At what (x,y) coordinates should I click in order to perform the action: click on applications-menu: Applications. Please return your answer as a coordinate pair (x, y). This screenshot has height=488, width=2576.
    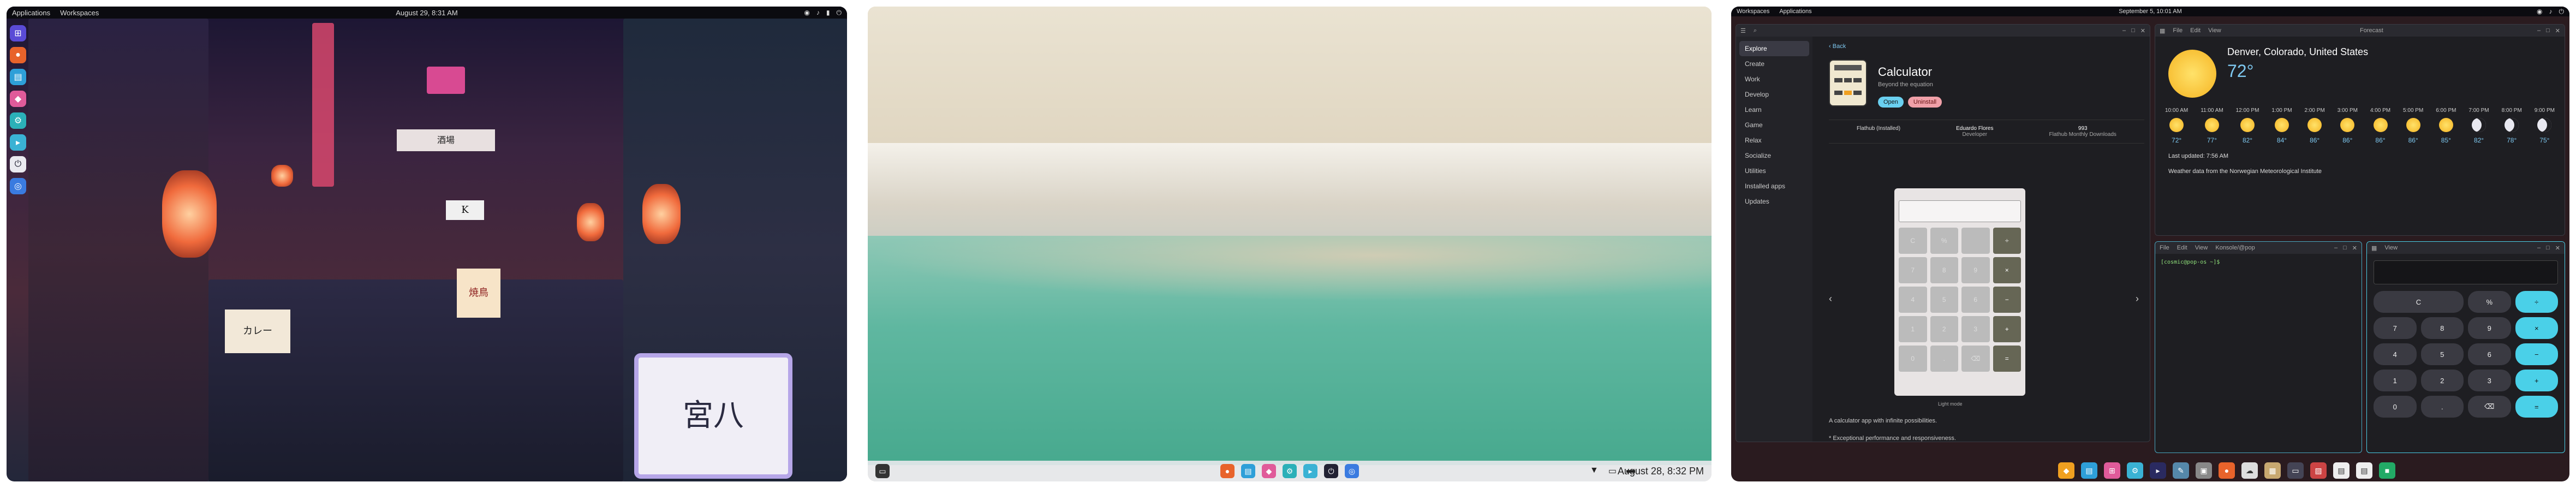
    Looking at the image, I should click on (31, 13).